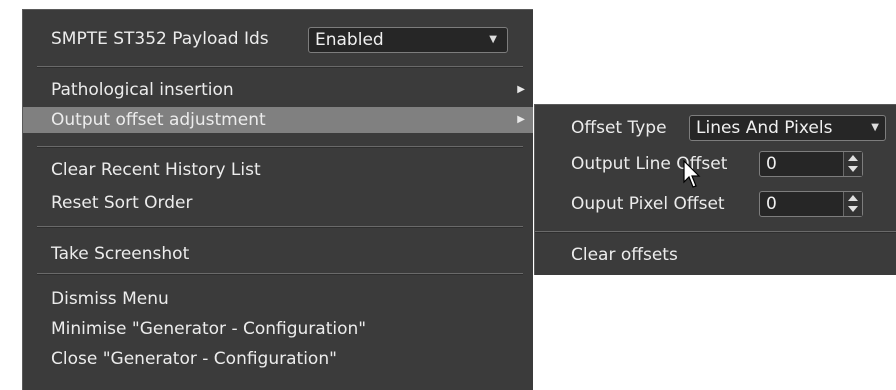  Describe the element at coordinates (619, 128) in the screenshot. I see `offset-type-label: Offset Type` at that location.